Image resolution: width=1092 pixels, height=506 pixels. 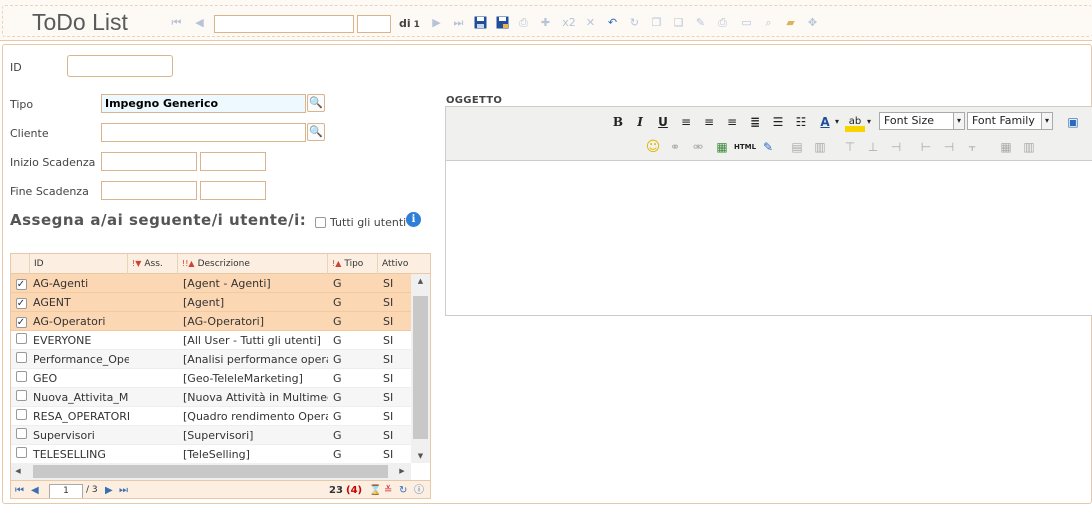 I want to click on folder-icon: ▰, so click(x=790, y=22).